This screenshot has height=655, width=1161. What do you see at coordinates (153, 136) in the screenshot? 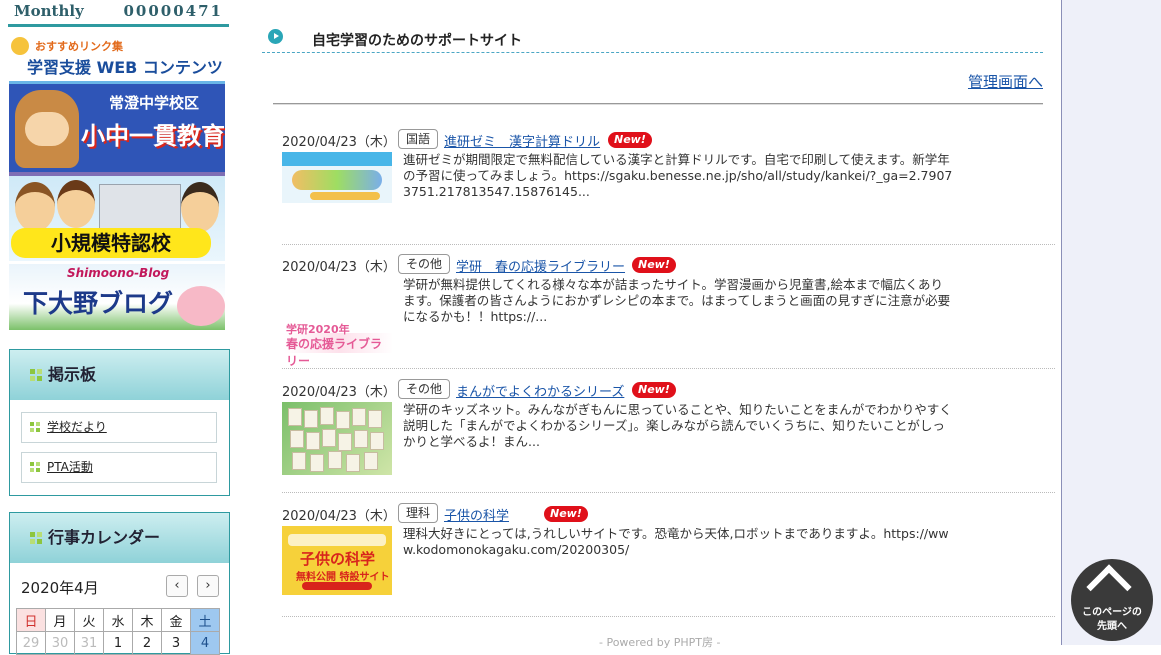
I see `banner-ikkan-title: 小中一貫教育` at bounding box center [153, 136].